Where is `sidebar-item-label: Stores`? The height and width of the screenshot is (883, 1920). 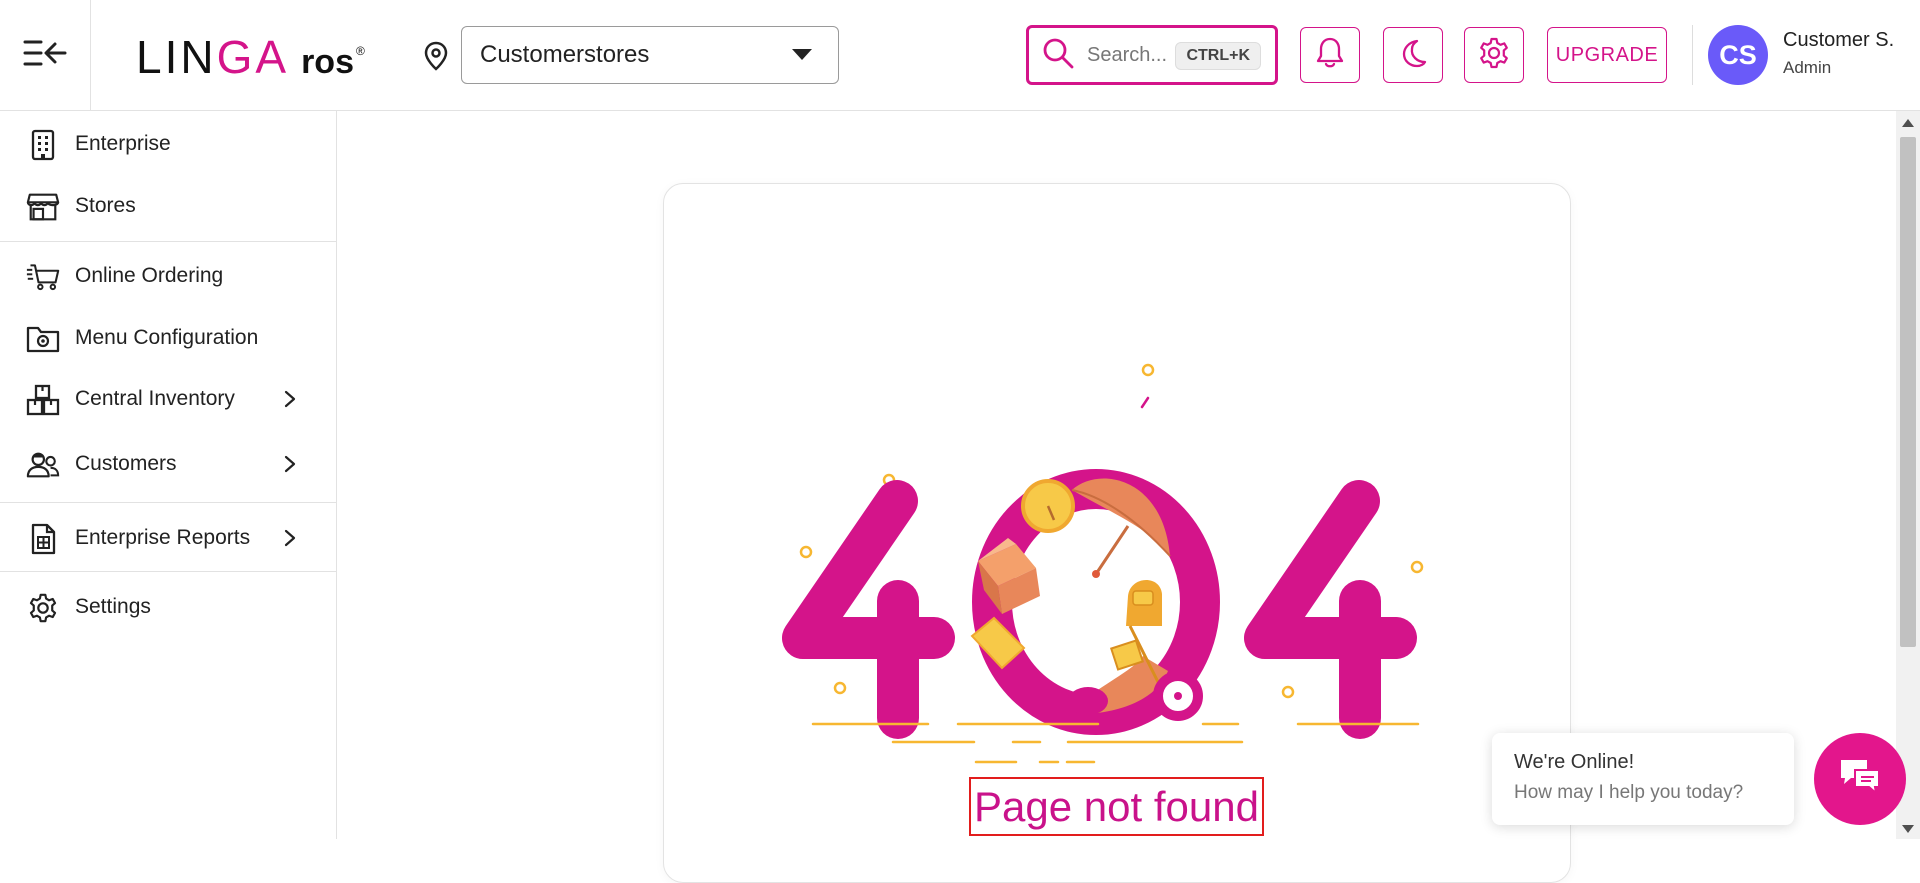 sidebar-item-label: Stores is located at coordinates (105, 205).